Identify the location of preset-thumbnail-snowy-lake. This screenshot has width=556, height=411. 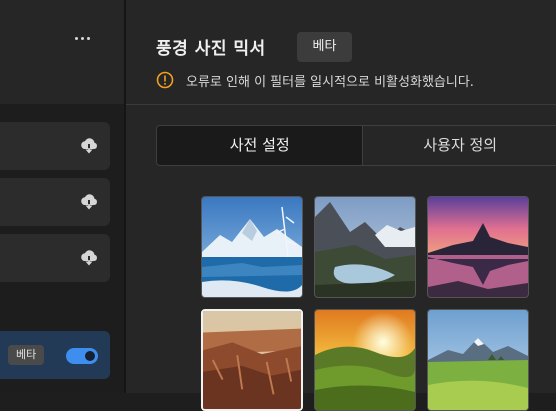
(252, 247).